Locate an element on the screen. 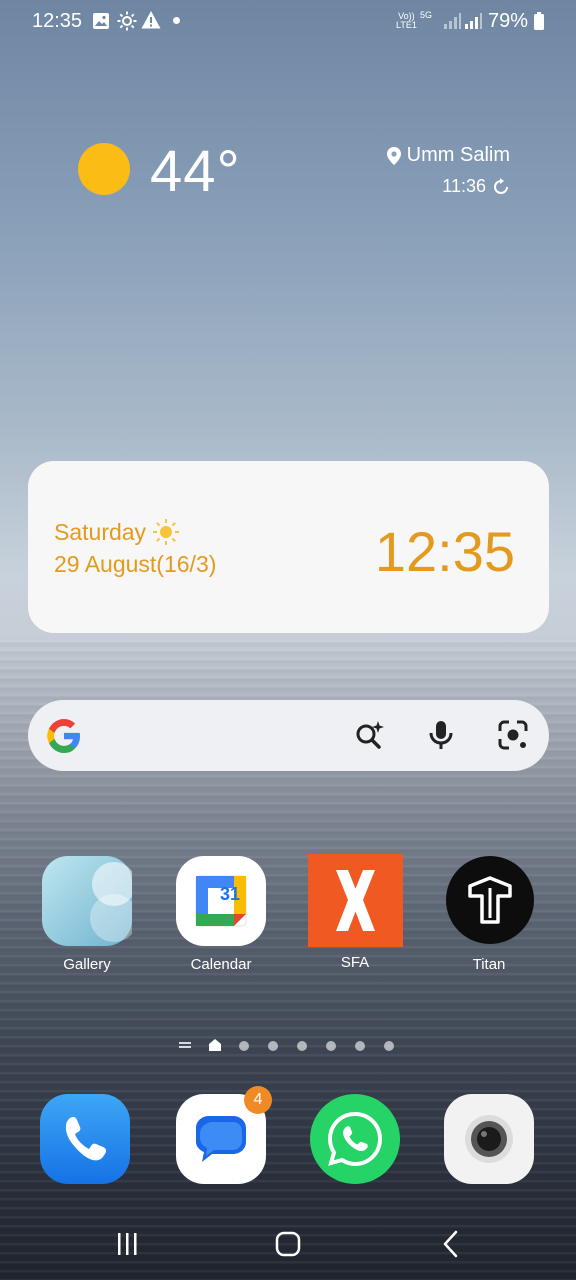 This screenshot has height=1280, width=576. updated-time: 11:36 is located at coordinates (464, 186).